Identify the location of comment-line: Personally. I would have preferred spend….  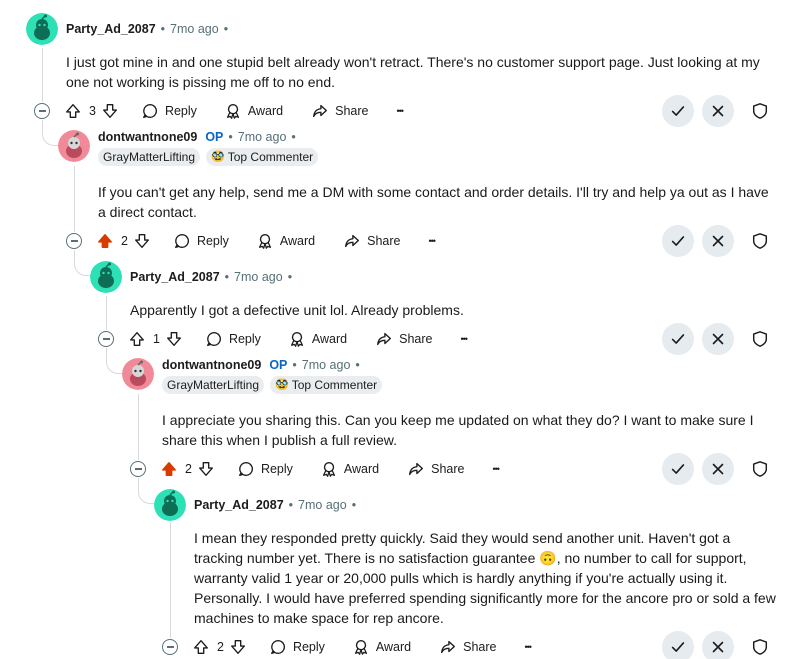
(485, 598).